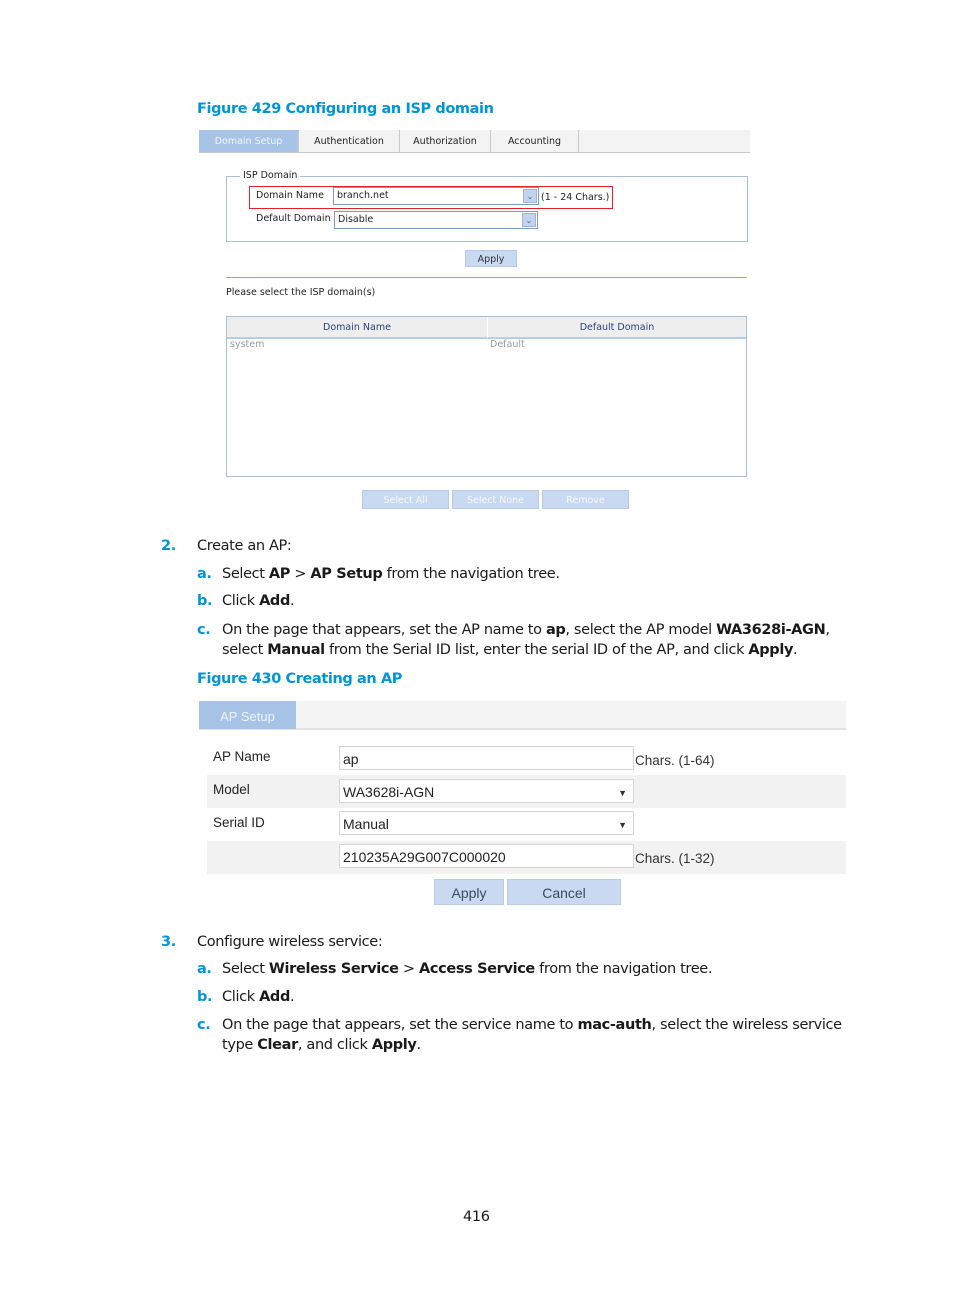 Image resolution: width=954 pixels, height=1296 pixels. What do you see at coordinates (247, 715) in the screenshot?
I see `tab-ap-setup: AP Setup` at bounding box center [247, 715].